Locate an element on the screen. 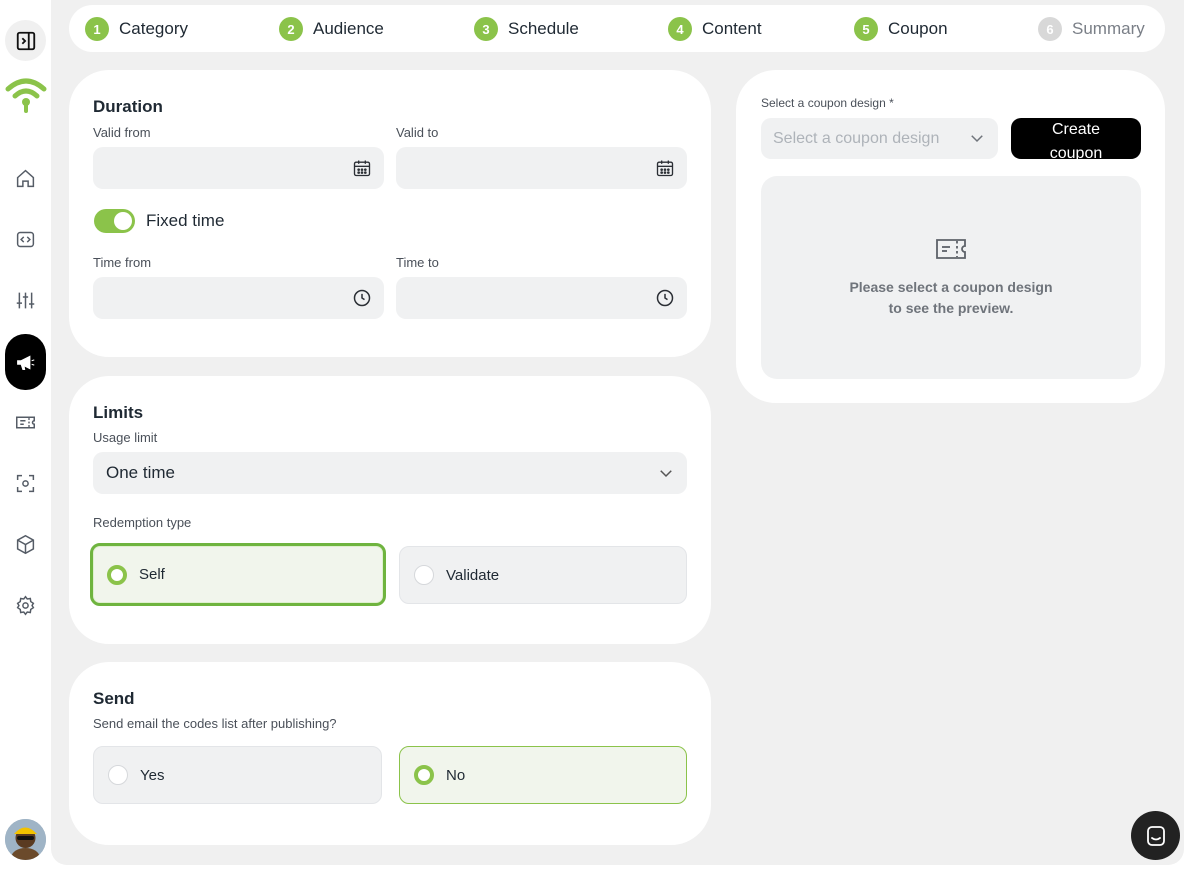 This screenshot has height=880, width=1200. collapse-panel-icon is located at coordinates (25, 40).